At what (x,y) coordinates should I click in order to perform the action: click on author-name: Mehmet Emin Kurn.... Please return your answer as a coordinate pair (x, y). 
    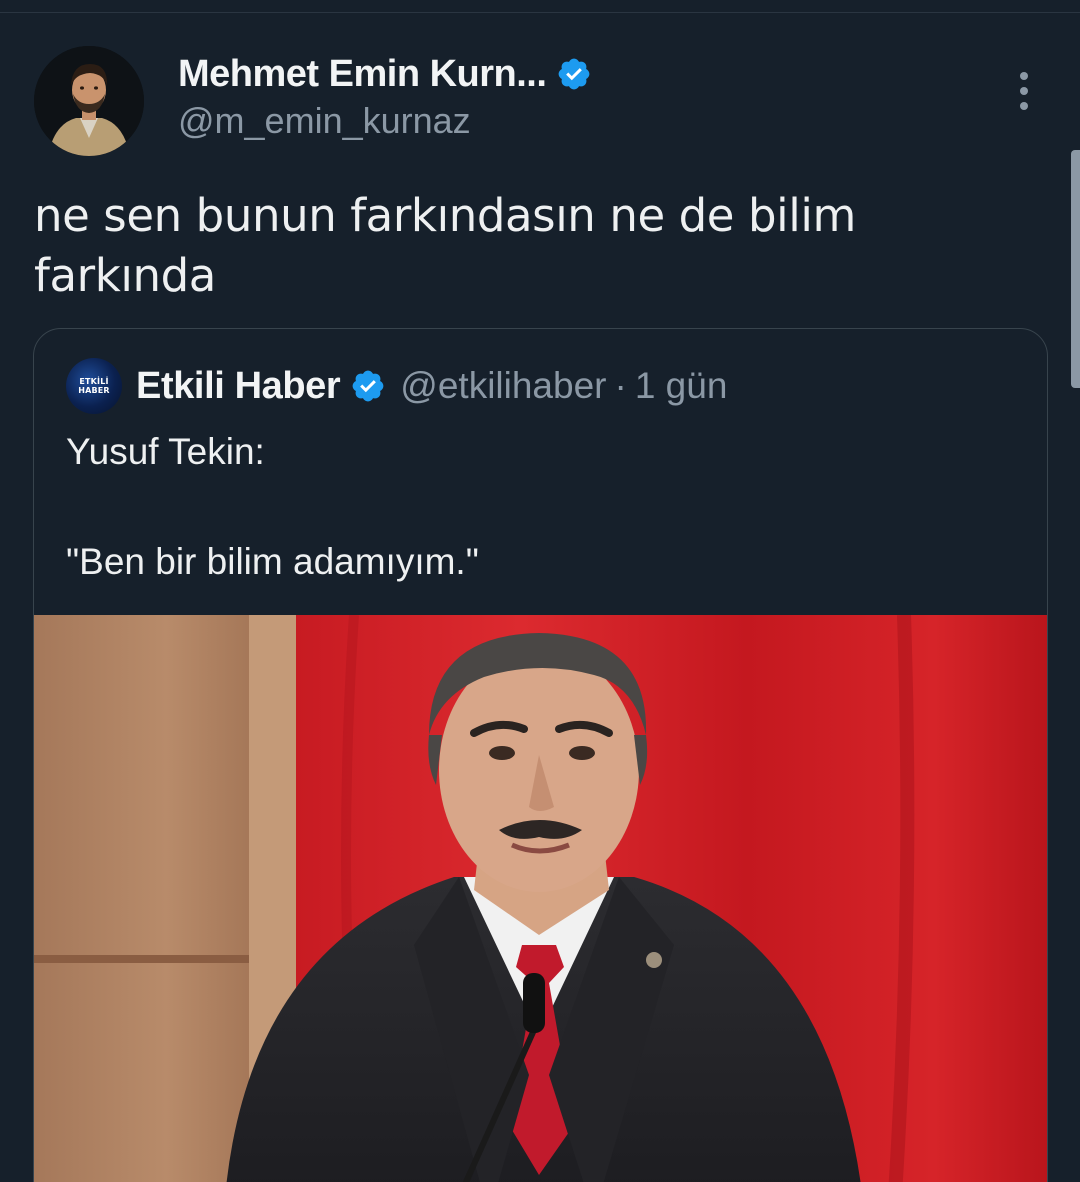
    Looking at the image, I should click on (362, 74).